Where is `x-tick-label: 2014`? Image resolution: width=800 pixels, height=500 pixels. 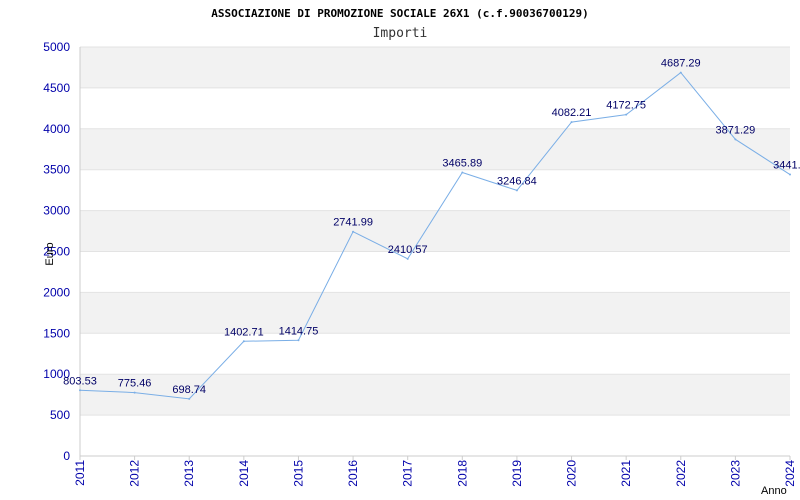
x-tick-label: 2014 is located at coordinates (244, 473).